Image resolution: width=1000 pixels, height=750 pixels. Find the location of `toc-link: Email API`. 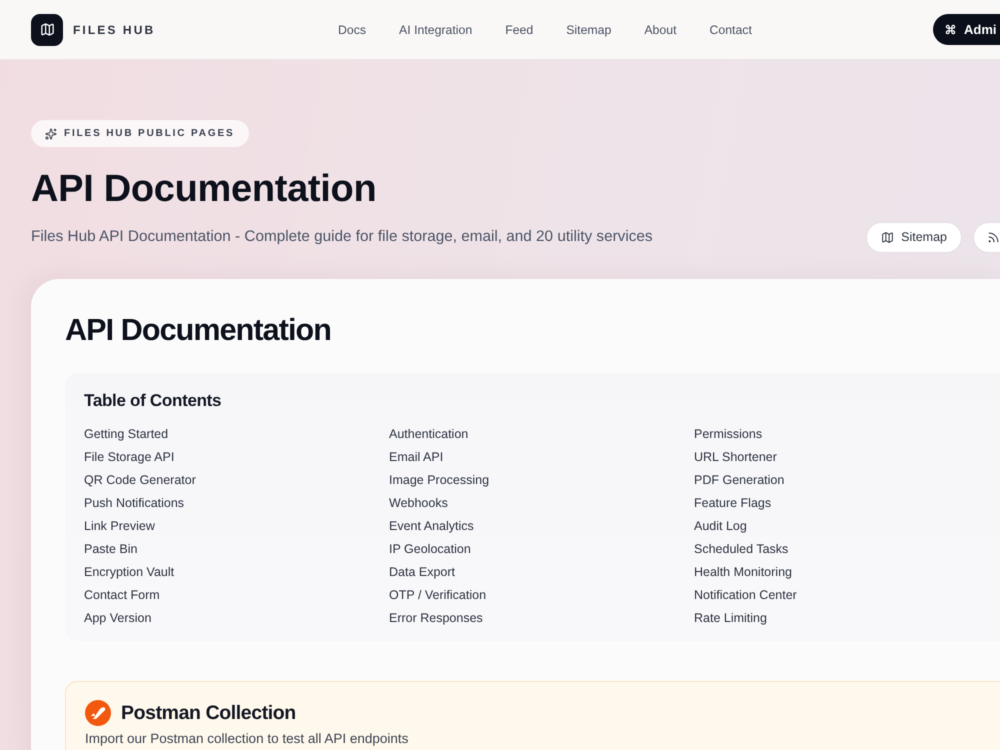

toc-link: Email API is located at coordinates (416, 457).